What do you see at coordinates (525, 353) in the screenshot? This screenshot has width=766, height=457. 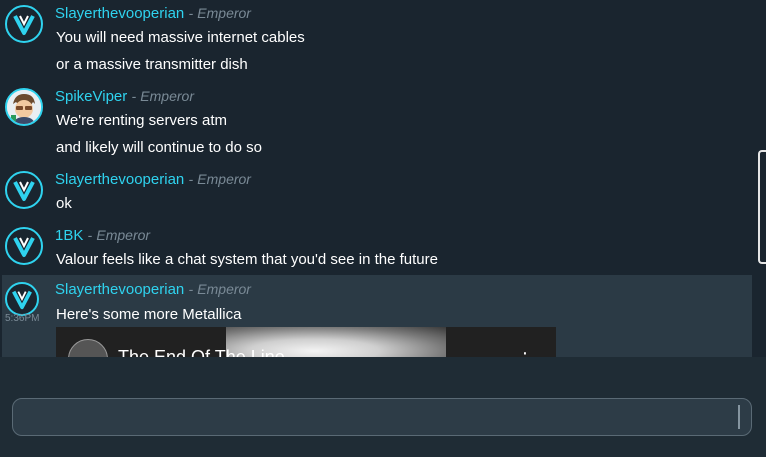 I see `more-vertical-icon: ⋮` at bounding box center [525, 353].